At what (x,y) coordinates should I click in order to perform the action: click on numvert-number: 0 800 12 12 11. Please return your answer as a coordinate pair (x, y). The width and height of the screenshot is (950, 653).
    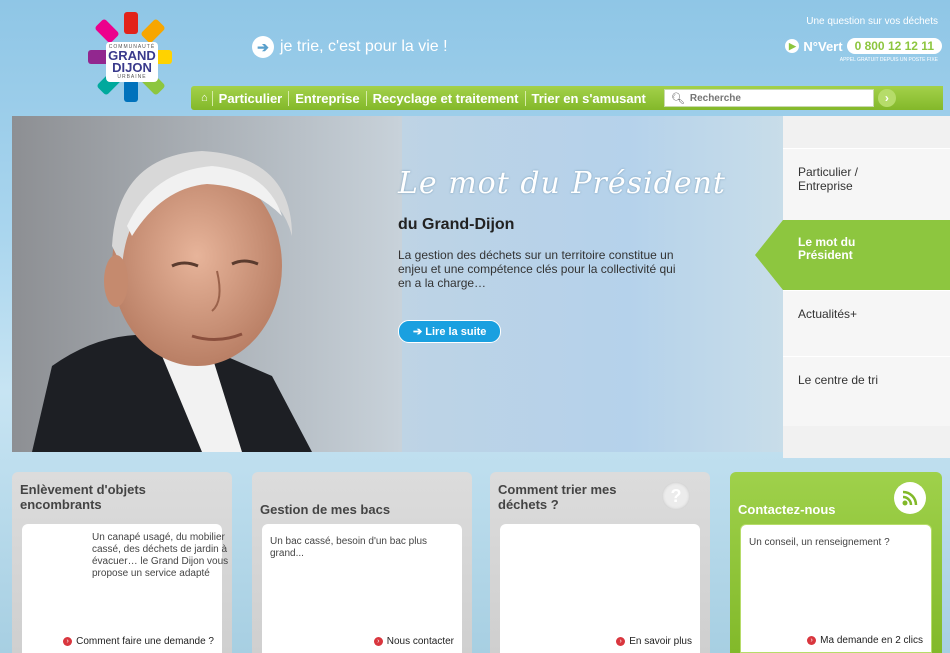
    Looking at the image, I should click on (894, 46).